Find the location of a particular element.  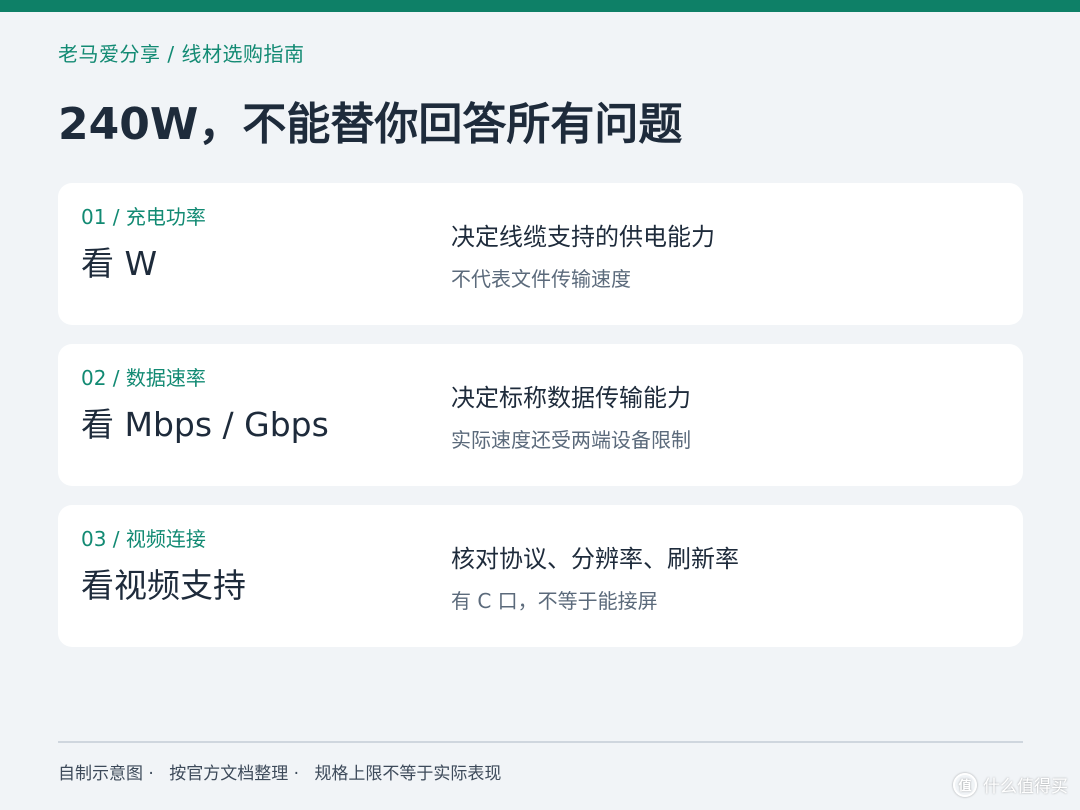

card-heading: 看 Mbps / Gbps is located at coordinates (205, 424).